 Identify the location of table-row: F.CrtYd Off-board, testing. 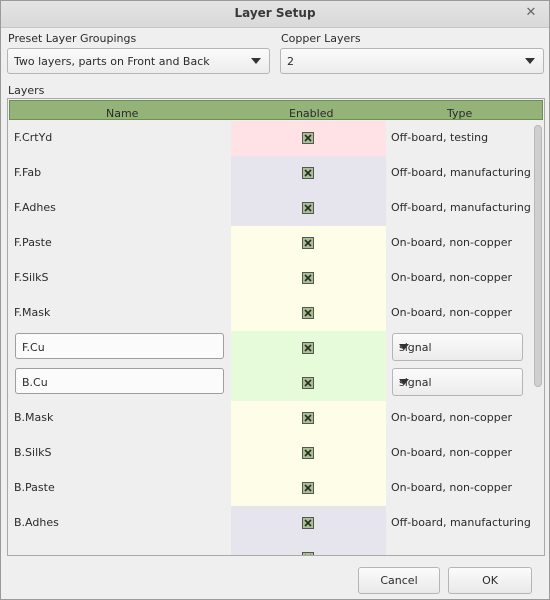
(270, 138).